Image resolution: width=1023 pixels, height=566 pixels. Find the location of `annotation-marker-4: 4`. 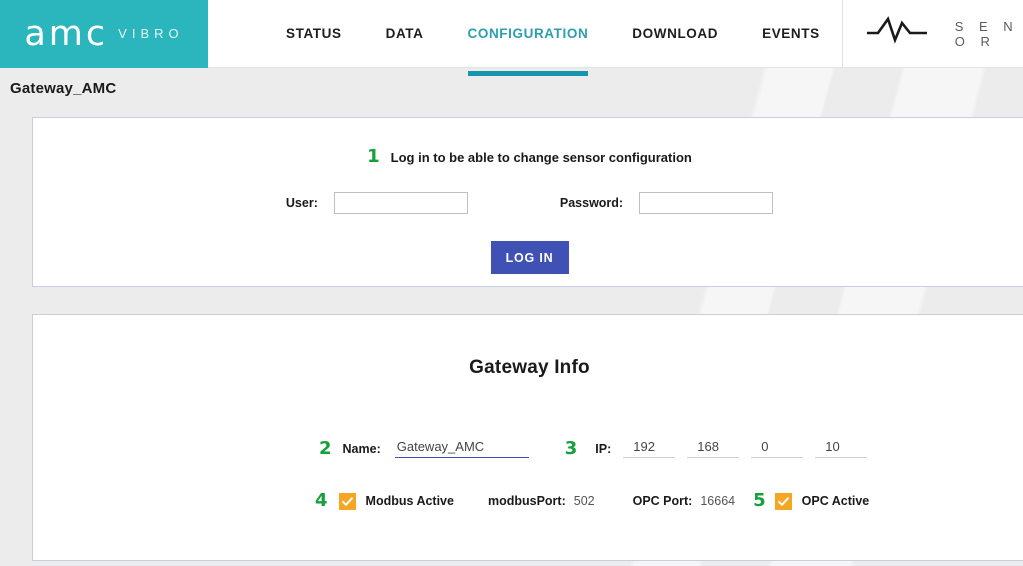

annotation-marker-4: 4 is located at coordinates (321, 500).